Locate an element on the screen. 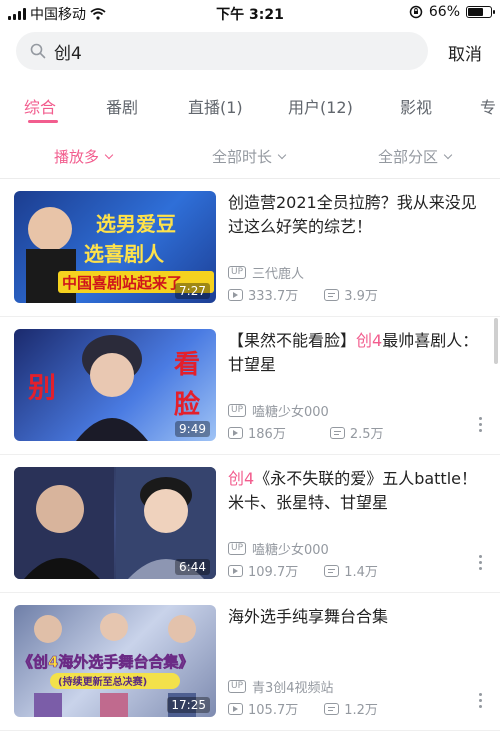 This screenshot has width=500, height=738. search-input is located at coordinates (224, 51).